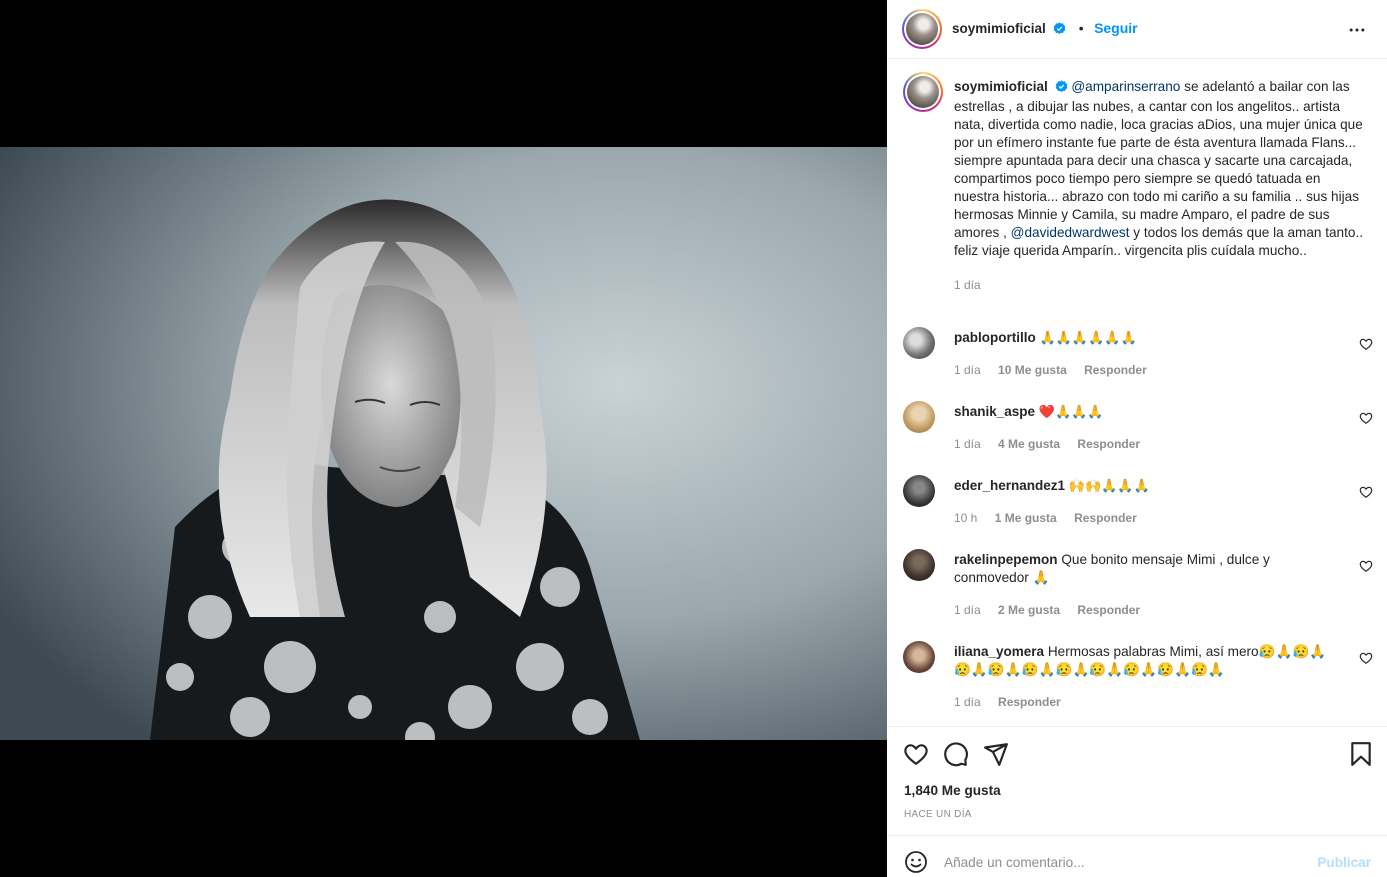 Image resolution: width=1387 pixels, height=877 pixels. I want to click on comment-meta: 1 día 10 Me gusta Responder, so click(1057, 370).